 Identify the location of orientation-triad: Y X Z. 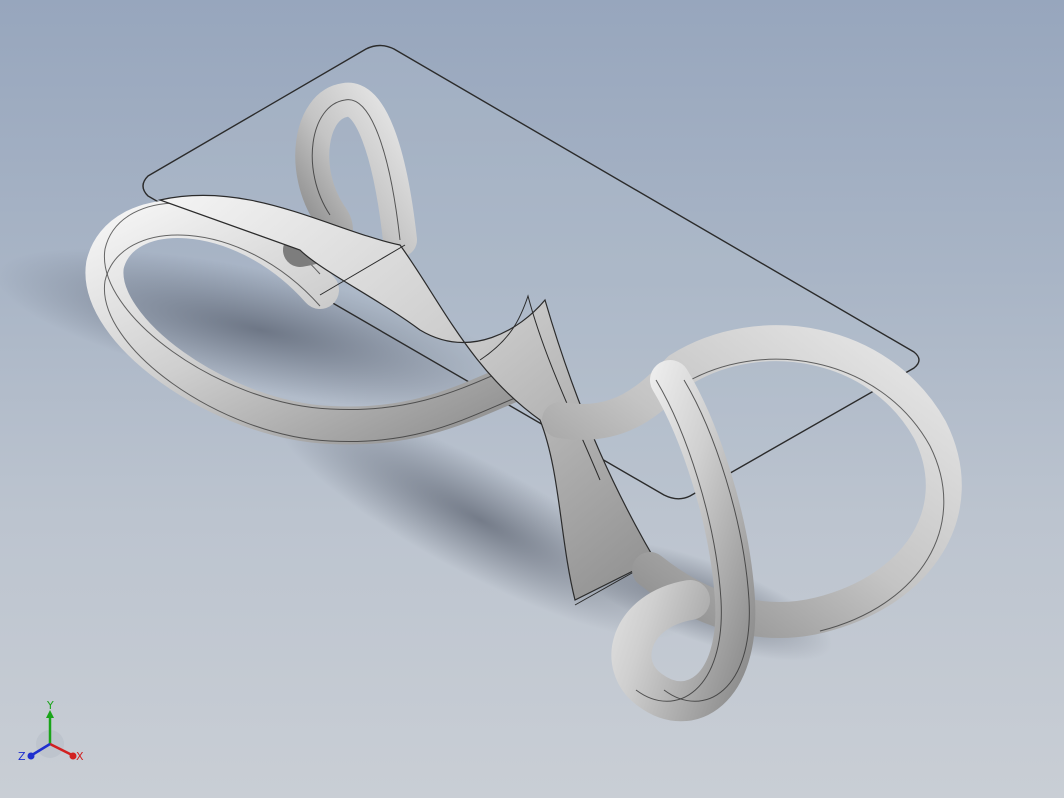
(51, 731).